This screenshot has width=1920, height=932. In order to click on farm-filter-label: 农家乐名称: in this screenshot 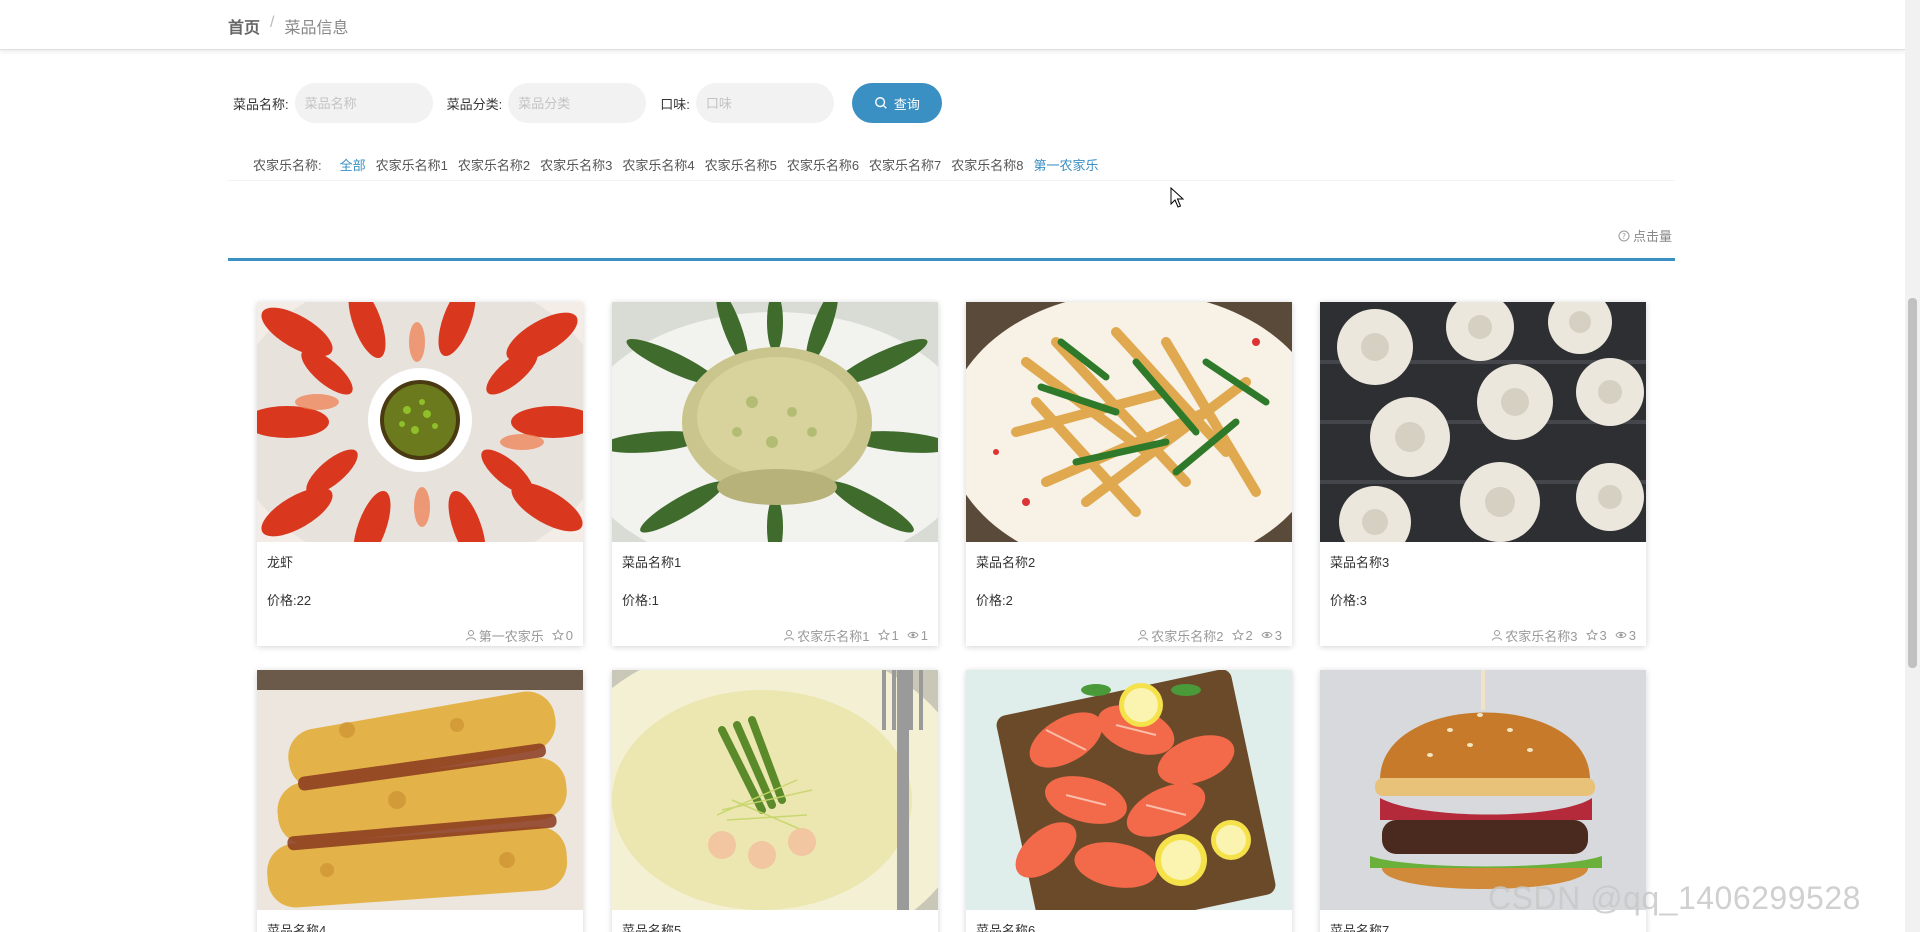, I will do `click(287, 165)`.